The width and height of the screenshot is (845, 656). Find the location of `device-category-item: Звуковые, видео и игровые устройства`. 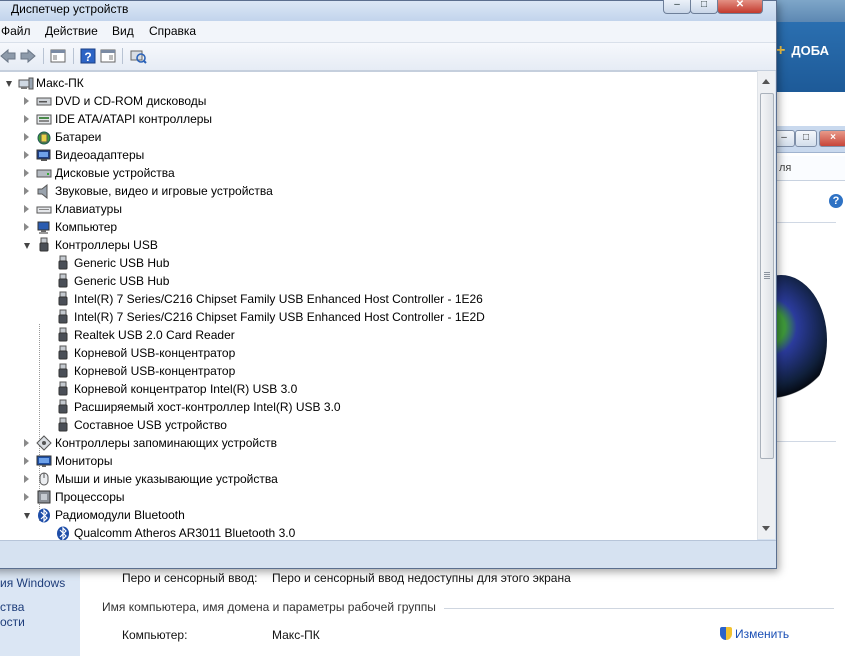

device-category-item: Звуковые, видео и игровые устройства is located at coordinates (378, 191).